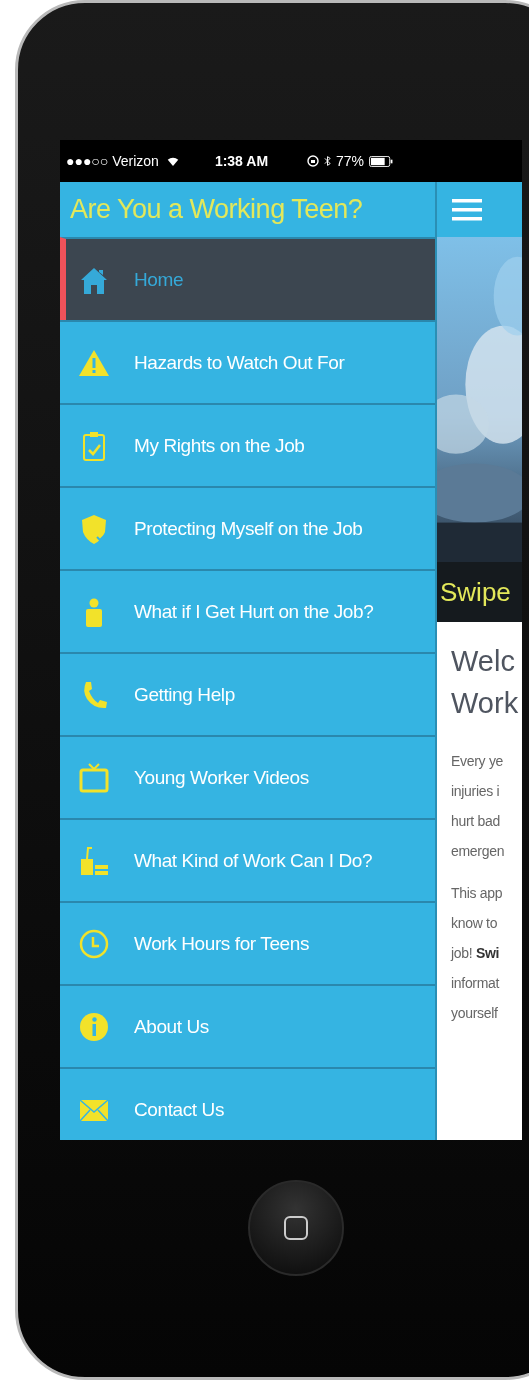 This screenshot has width=529, height=1400. Describe the element at coordinates (313, 161) in the screenshot. I see `lock-rotation-icon` at that location.